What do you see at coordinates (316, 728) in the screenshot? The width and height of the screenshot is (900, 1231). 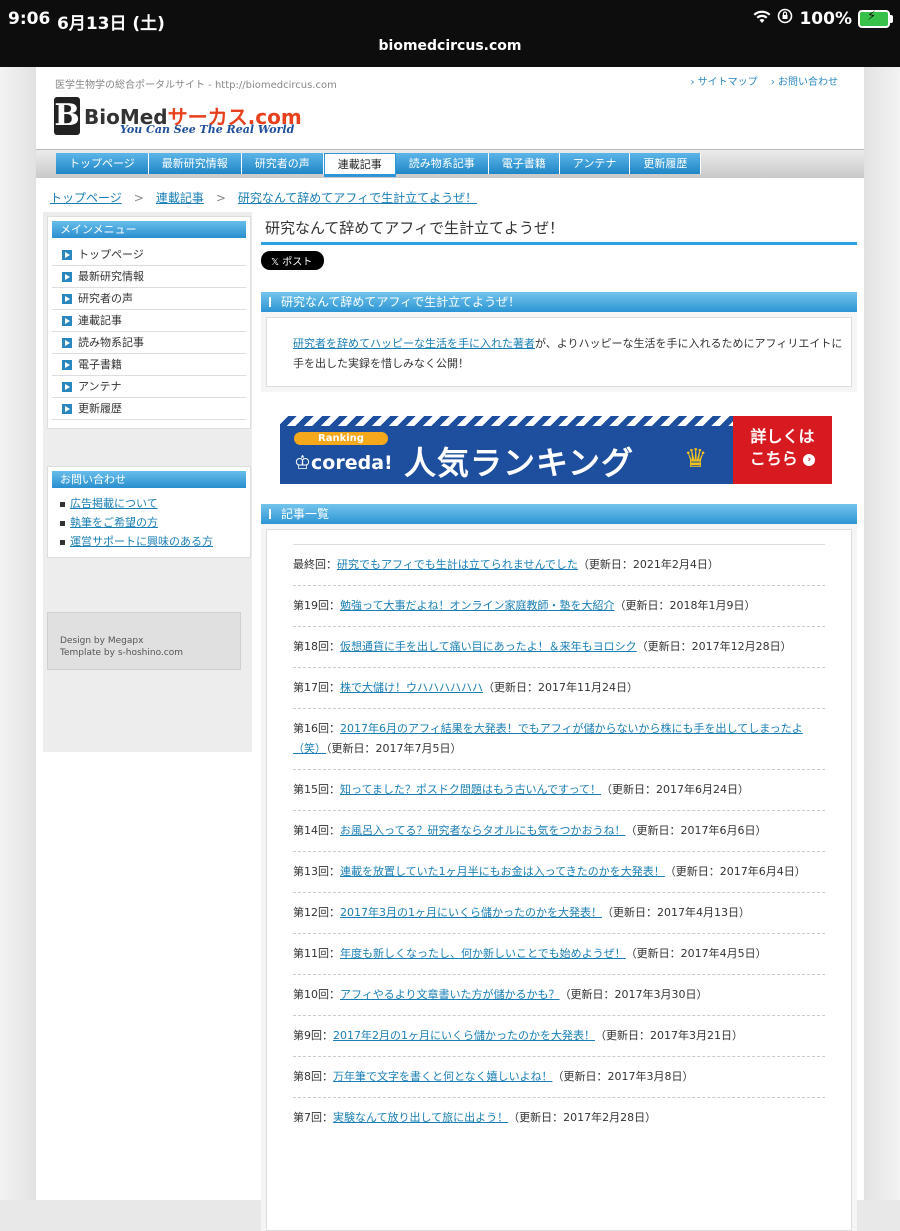 I see `article-number: 第16回：` at bounding box center [316, 728].